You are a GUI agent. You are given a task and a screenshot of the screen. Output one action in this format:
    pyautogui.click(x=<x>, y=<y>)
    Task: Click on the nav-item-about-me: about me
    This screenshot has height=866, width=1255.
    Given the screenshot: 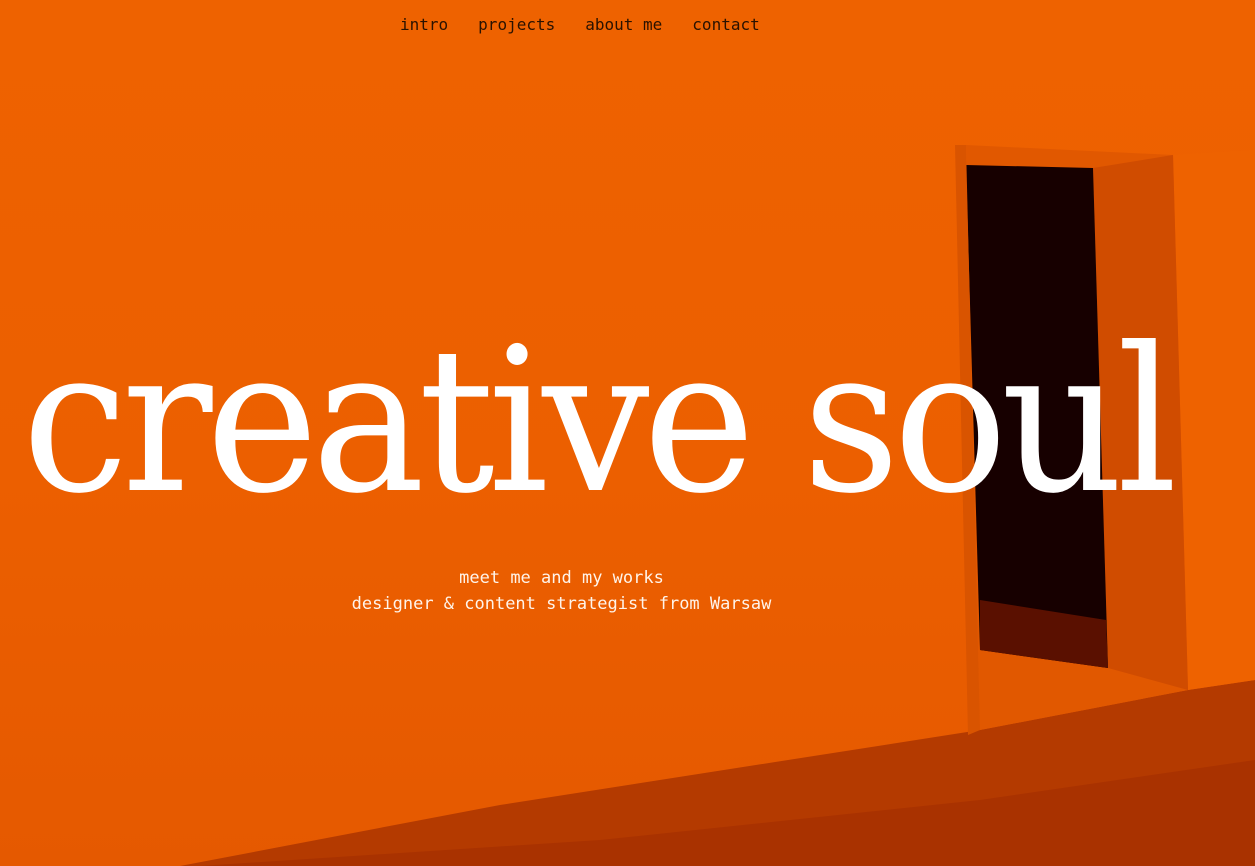 What is the action you would take?
    pyautogui.click(x=623, y=24)
    